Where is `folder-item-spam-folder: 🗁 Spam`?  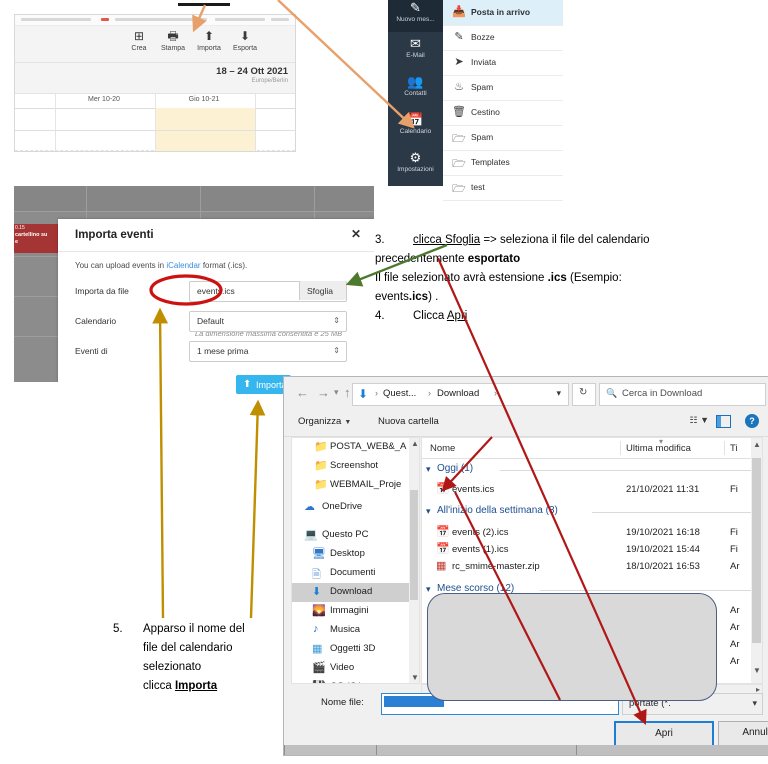 folder-item-spam-folder: 🗁 Spam is located at coordinates (503, 138).